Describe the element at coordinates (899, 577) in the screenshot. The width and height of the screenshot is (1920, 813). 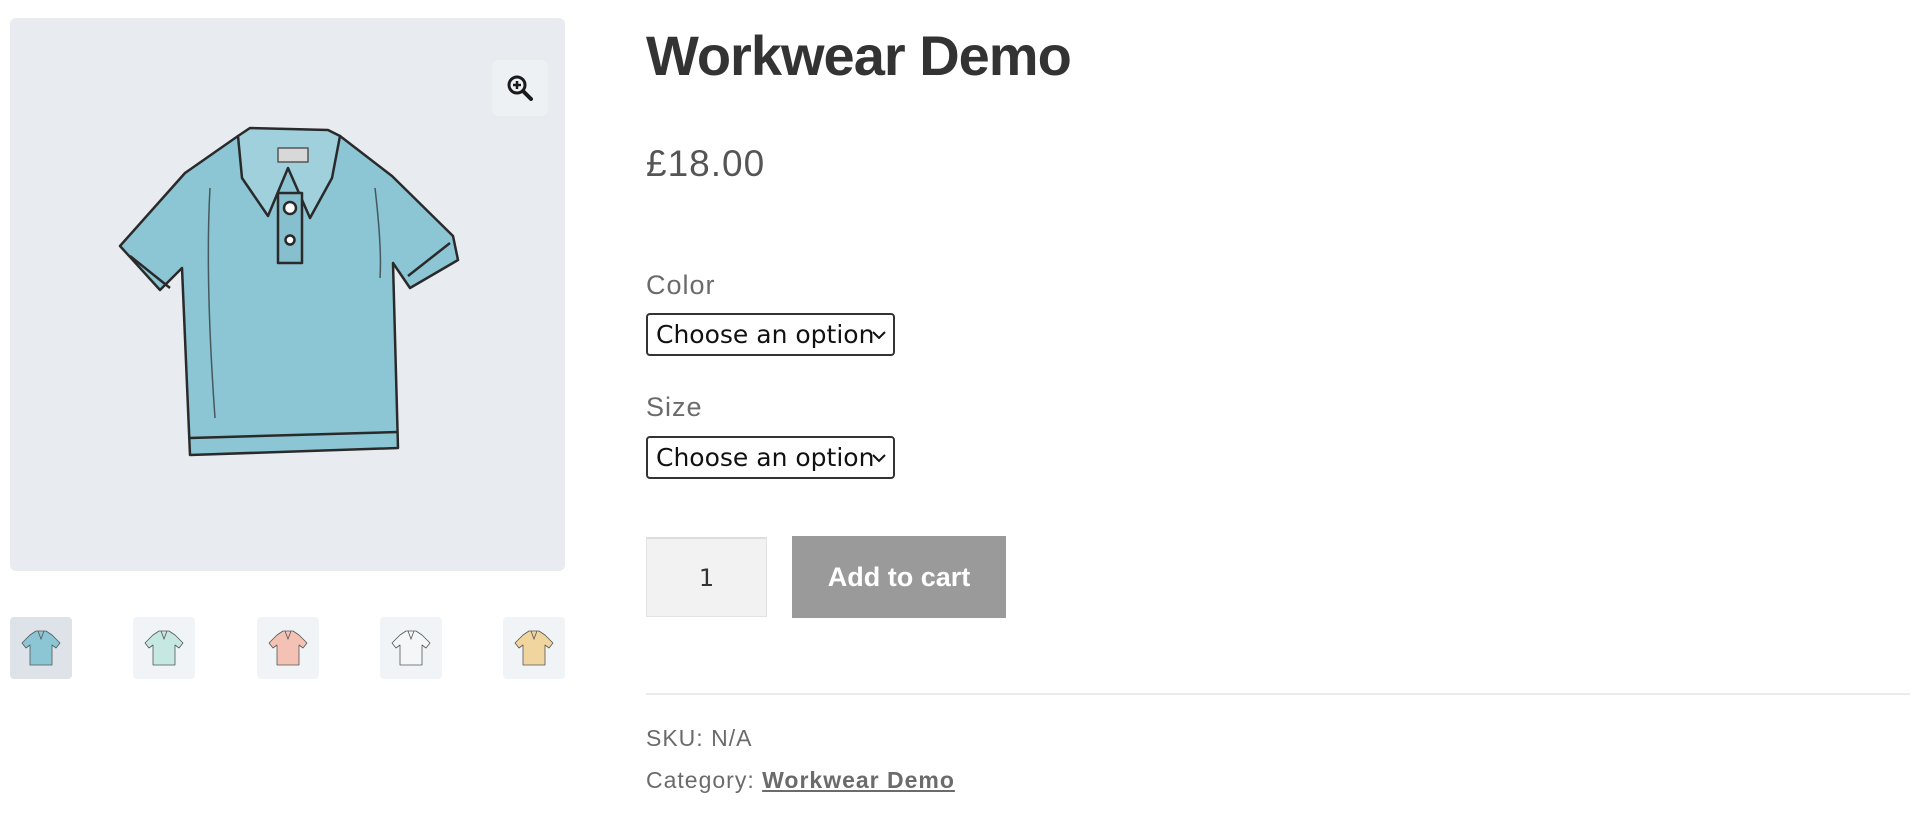
I see `add-to-cart-button: Add to cart` at that location.